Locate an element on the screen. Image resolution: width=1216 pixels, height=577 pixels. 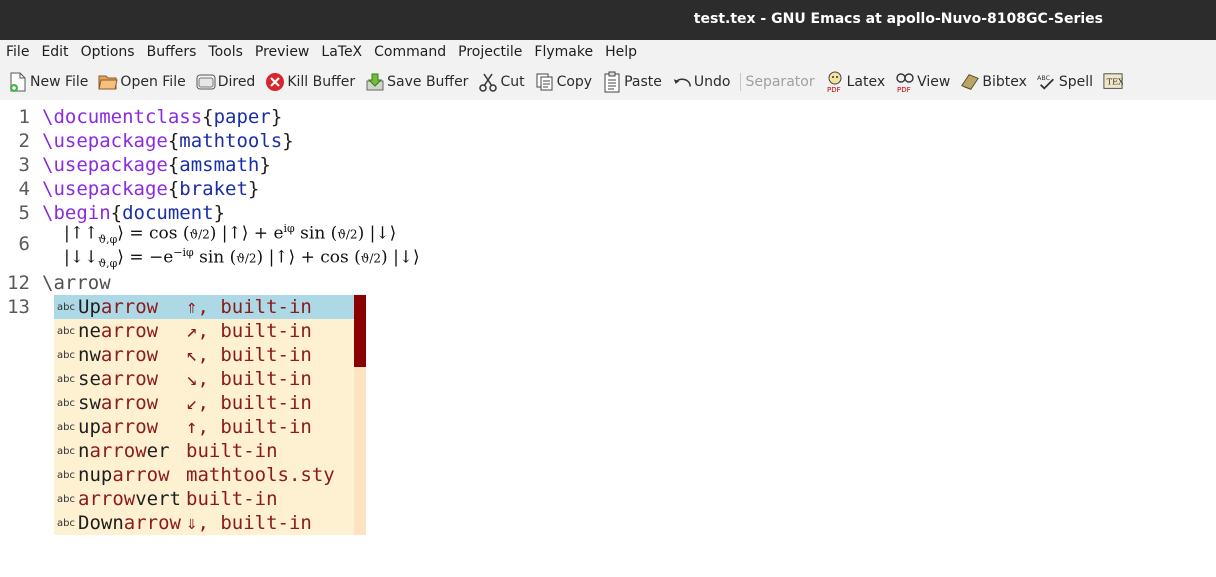
save-icon is located at coordinates (375, 82).